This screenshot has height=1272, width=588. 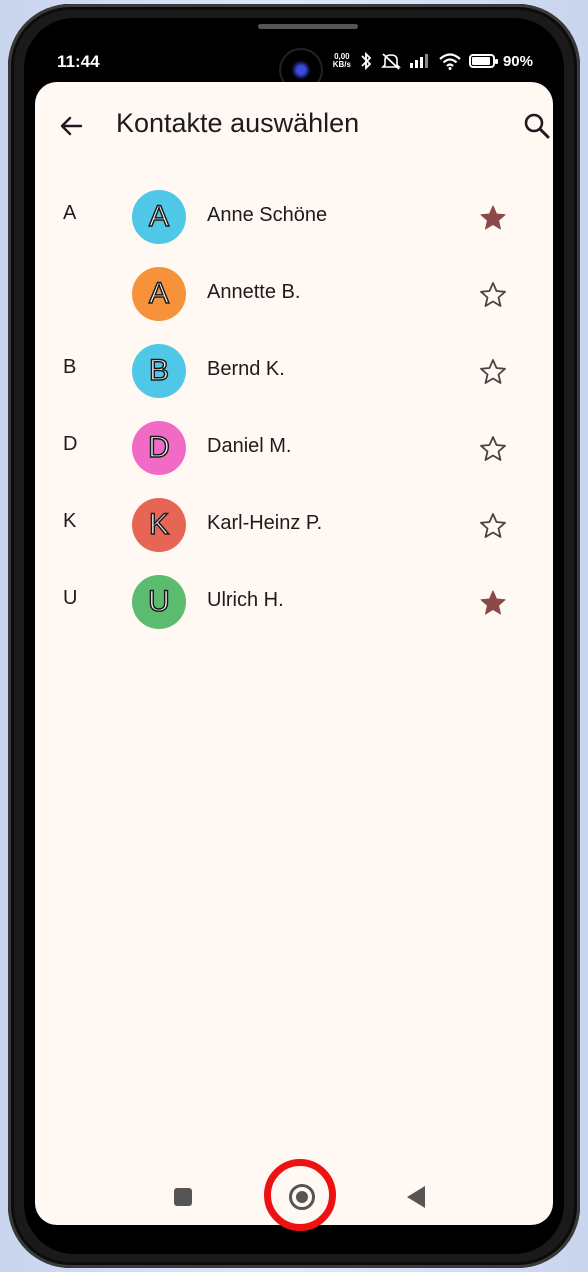 I want to click on search-icon, so click(x=537, y=126).